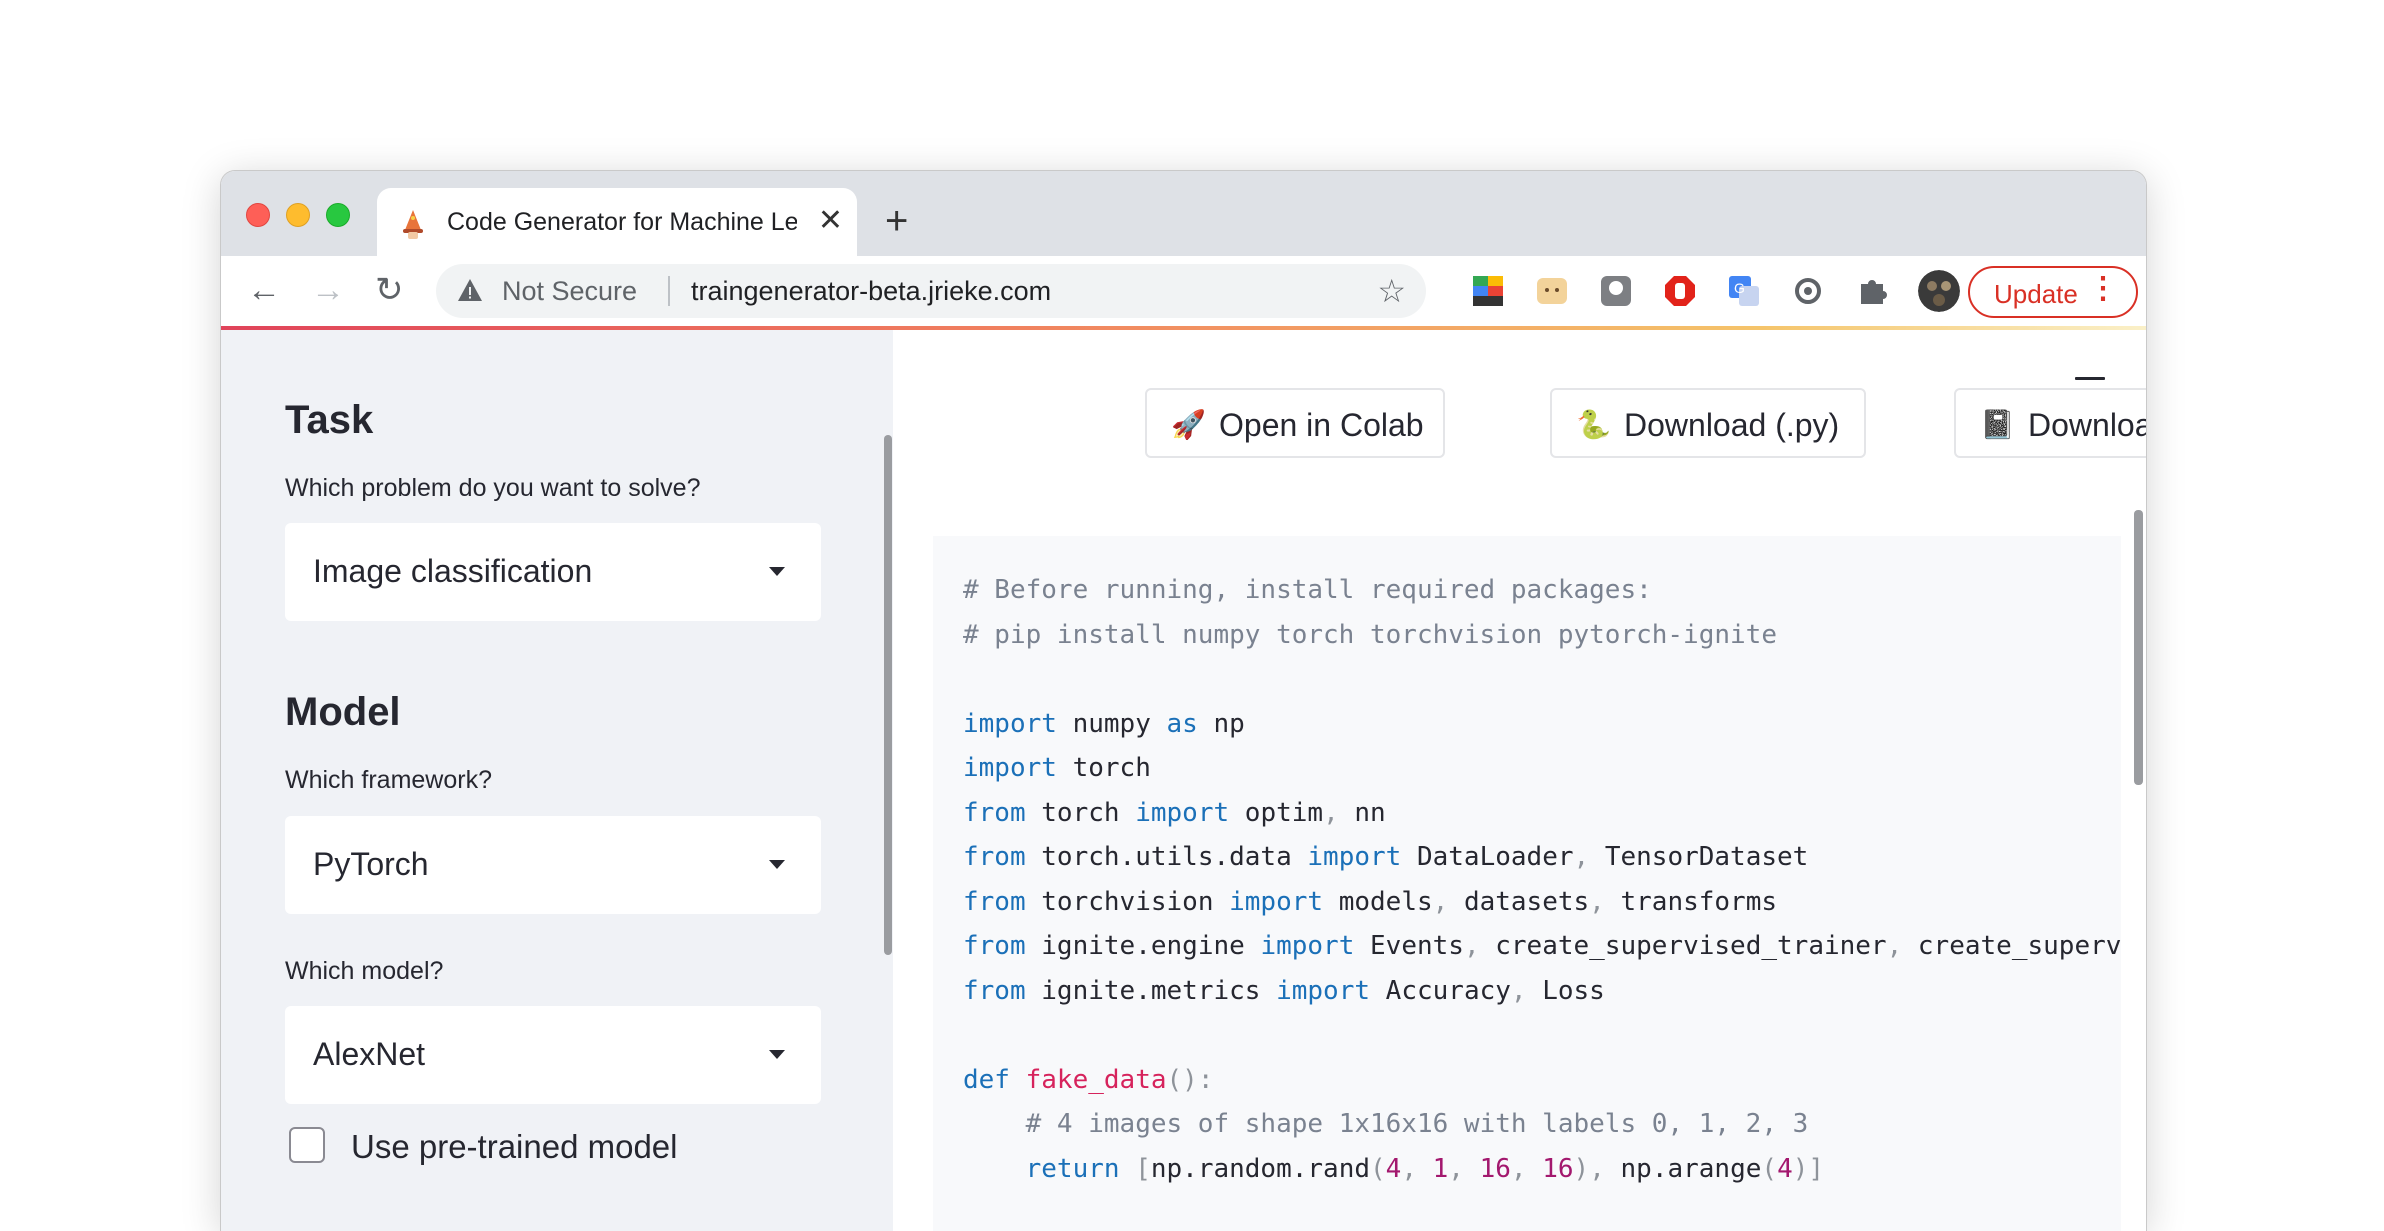  I want to click on browser-tab: Code Generator for Machine Le ✕, so click(617, 223).